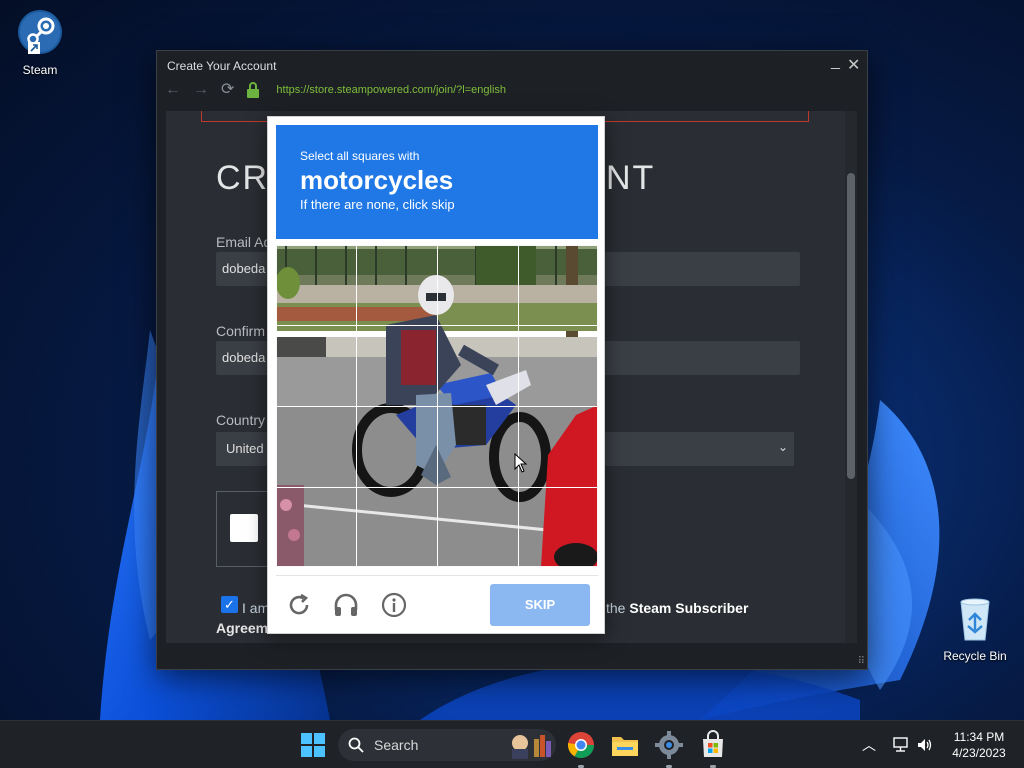  What do you see at coordinates (40, 32) in the screenshot?
I see `steam-icon` at bounding box center [40, 32].